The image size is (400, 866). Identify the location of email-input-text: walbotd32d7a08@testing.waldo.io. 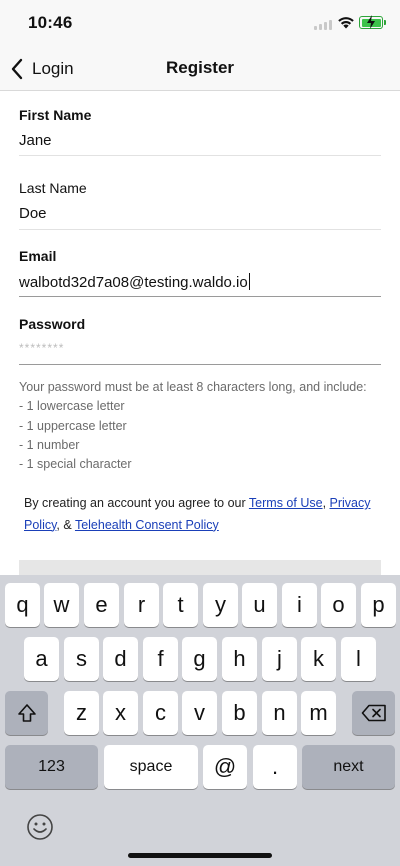
(133, 282).